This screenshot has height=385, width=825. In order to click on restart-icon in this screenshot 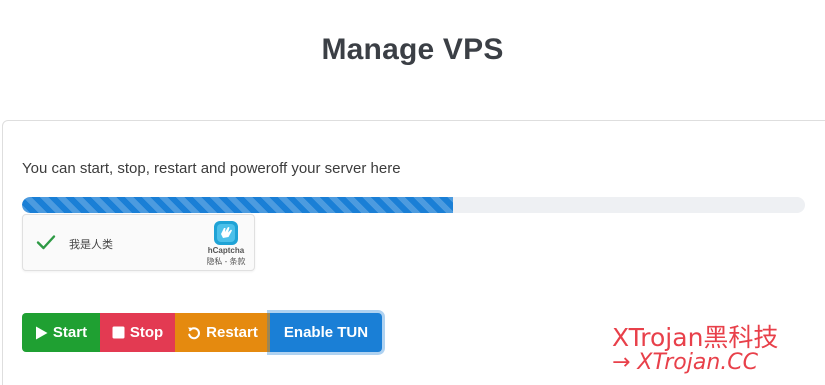, I will do `click(194, 333)`.